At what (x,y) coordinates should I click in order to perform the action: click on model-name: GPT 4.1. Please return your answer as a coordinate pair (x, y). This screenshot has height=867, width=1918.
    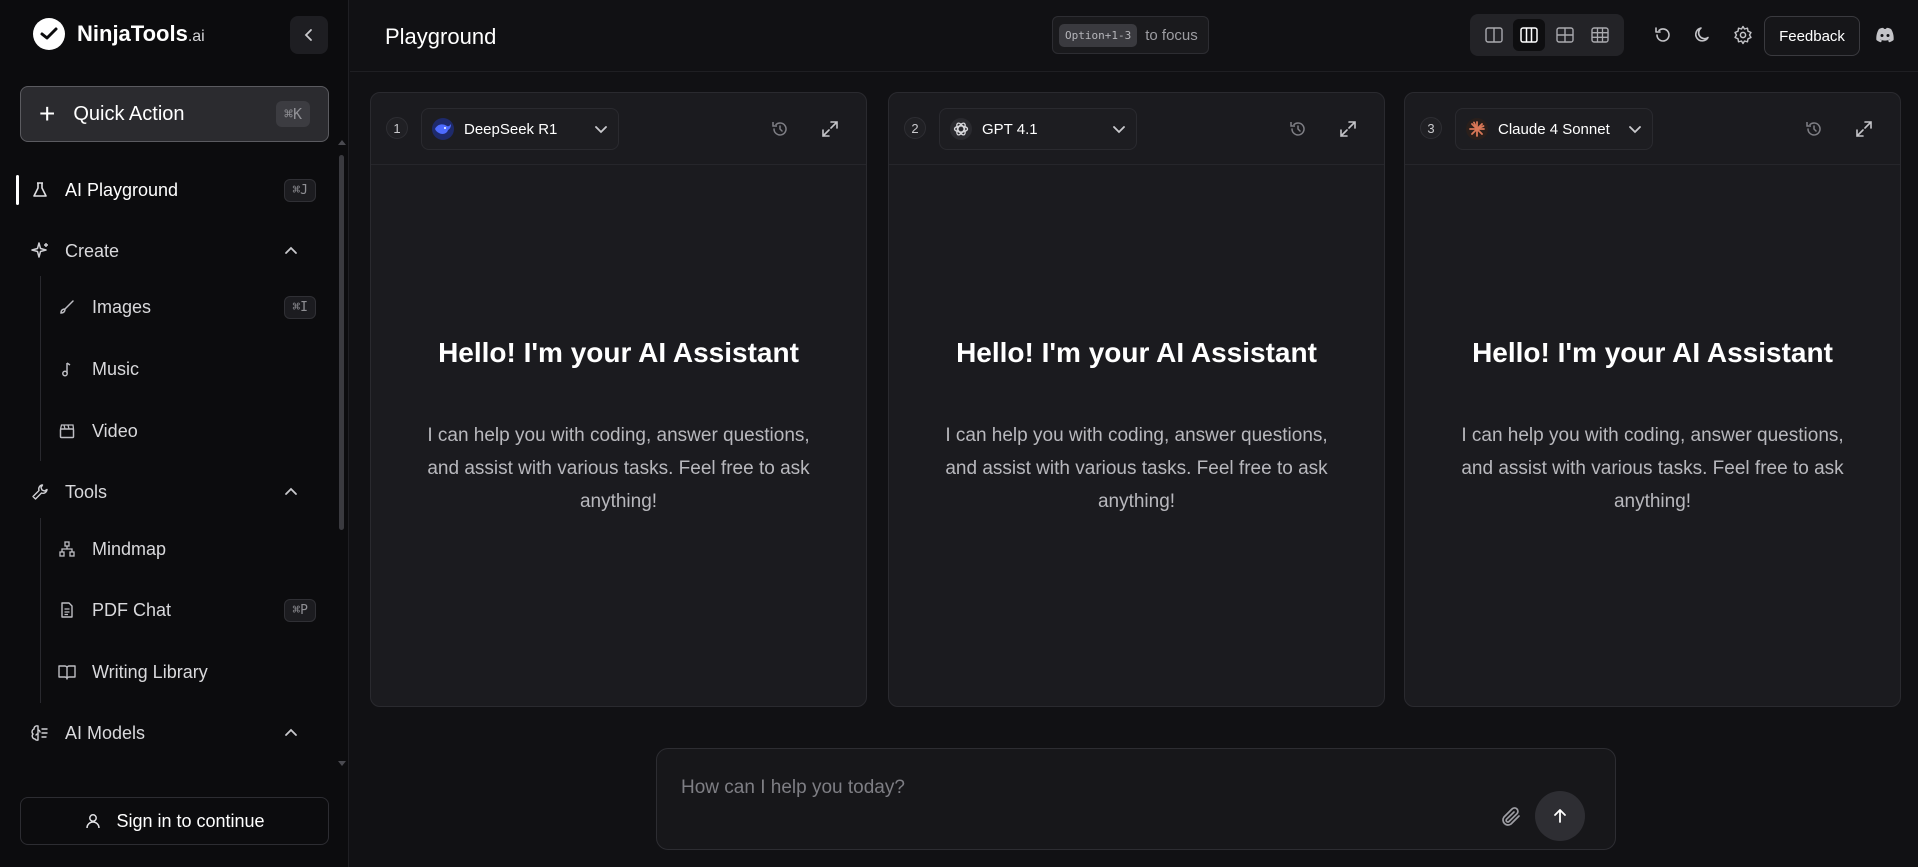
    Looking at the image, I should click on (1010, 129).